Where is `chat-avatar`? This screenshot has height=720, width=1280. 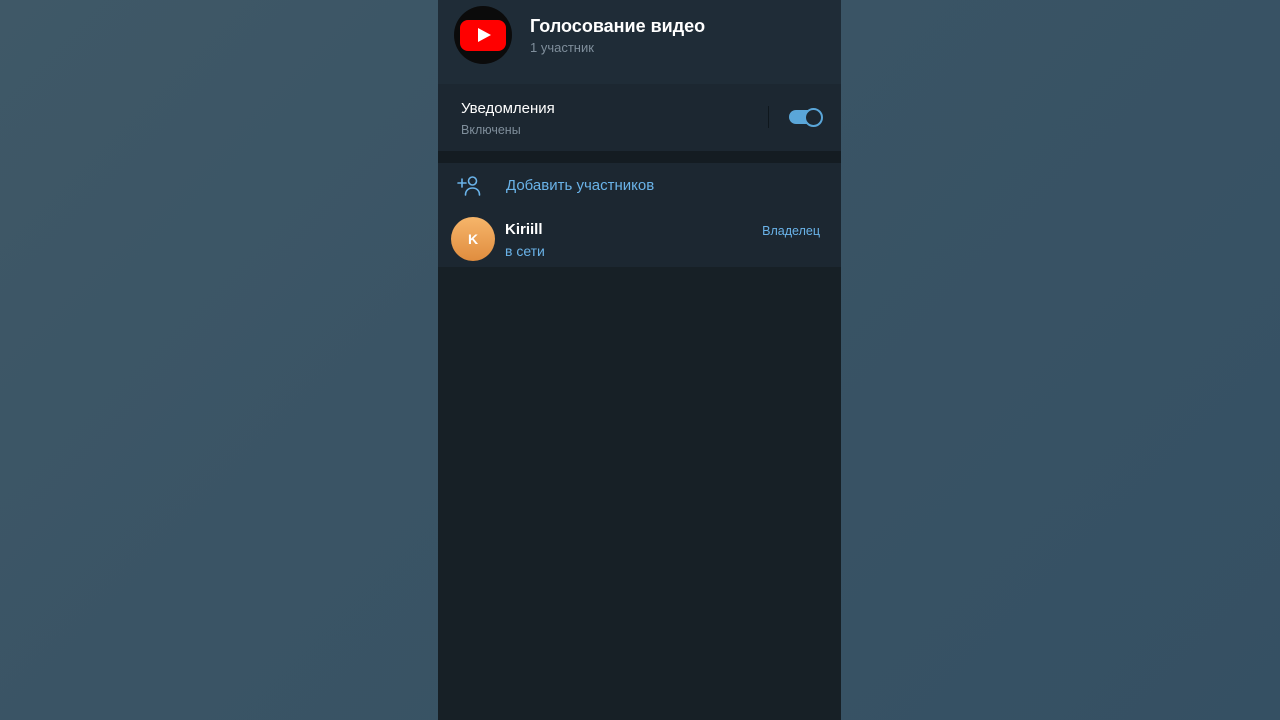
chat-avatar is located at coordinates (483, 35).